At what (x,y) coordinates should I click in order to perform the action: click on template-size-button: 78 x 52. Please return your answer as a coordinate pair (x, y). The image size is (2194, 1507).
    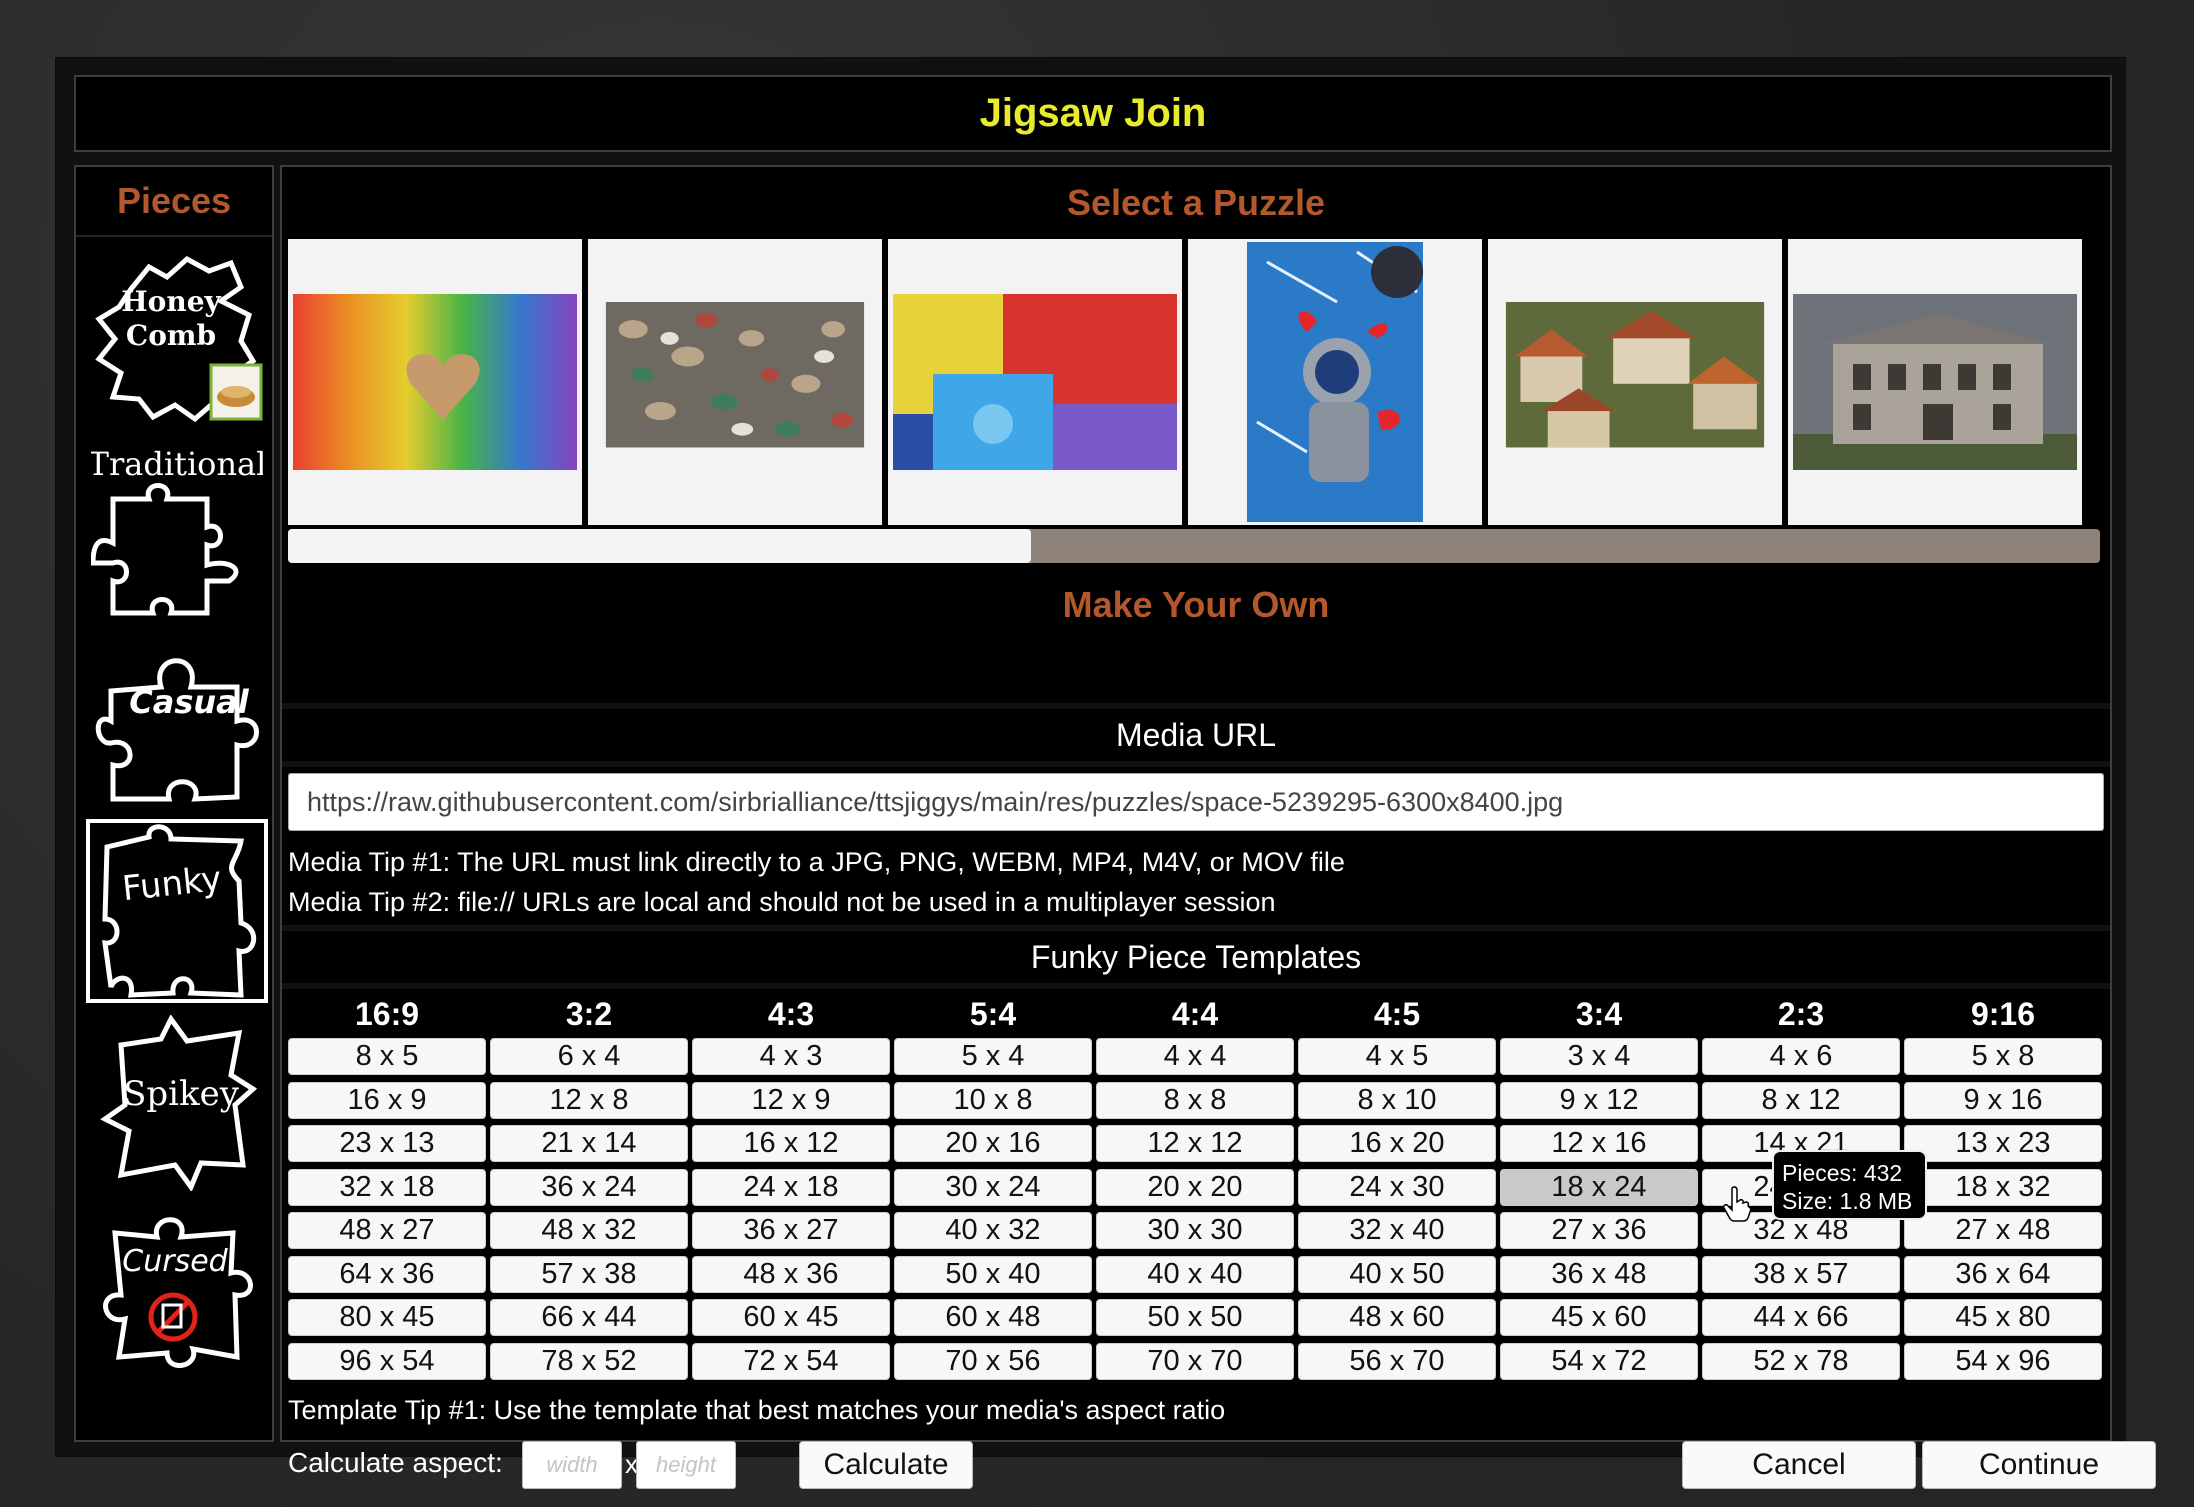
    Looking at the image, I should click on (589, 1361).